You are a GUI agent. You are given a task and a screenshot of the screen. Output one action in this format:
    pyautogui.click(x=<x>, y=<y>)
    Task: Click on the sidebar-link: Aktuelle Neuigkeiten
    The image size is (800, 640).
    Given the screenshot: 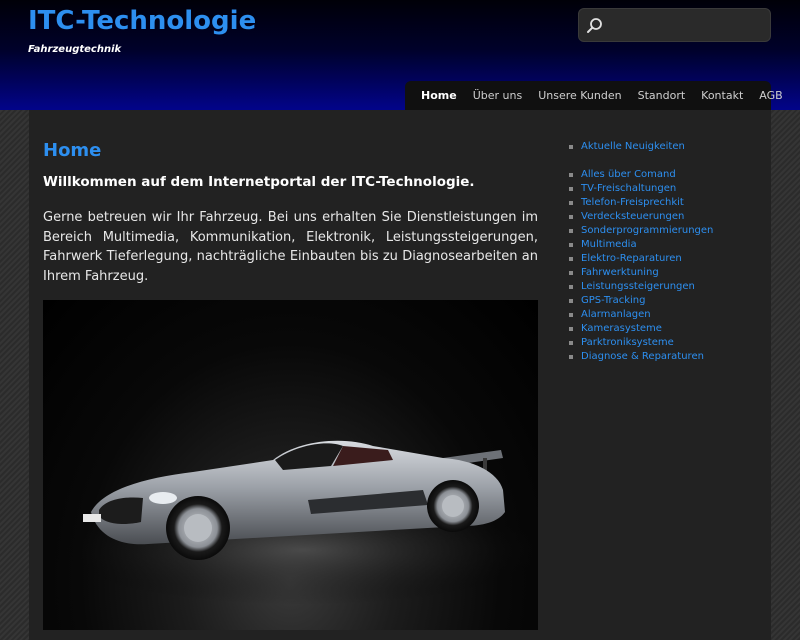 What is the action you would take?
    pyautogui.click(x=633, y=146)
    